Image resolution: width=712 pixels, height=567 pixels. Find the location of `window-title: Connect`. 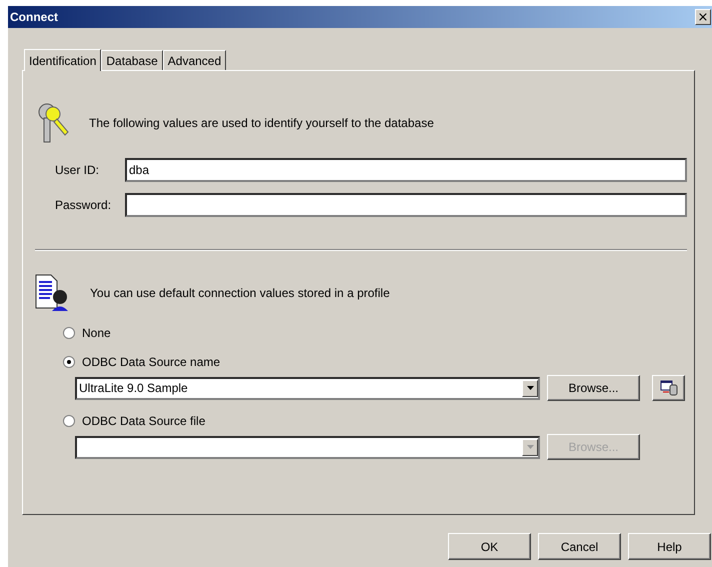

window-title: Connect is located at coordinates (34, 17).